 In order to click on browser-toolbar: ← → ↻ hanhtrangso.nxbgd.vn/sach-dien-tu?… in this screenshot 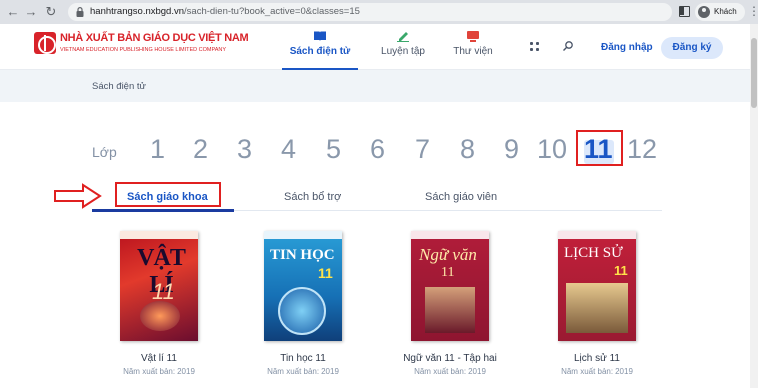, I will do `click(379, 12)`.